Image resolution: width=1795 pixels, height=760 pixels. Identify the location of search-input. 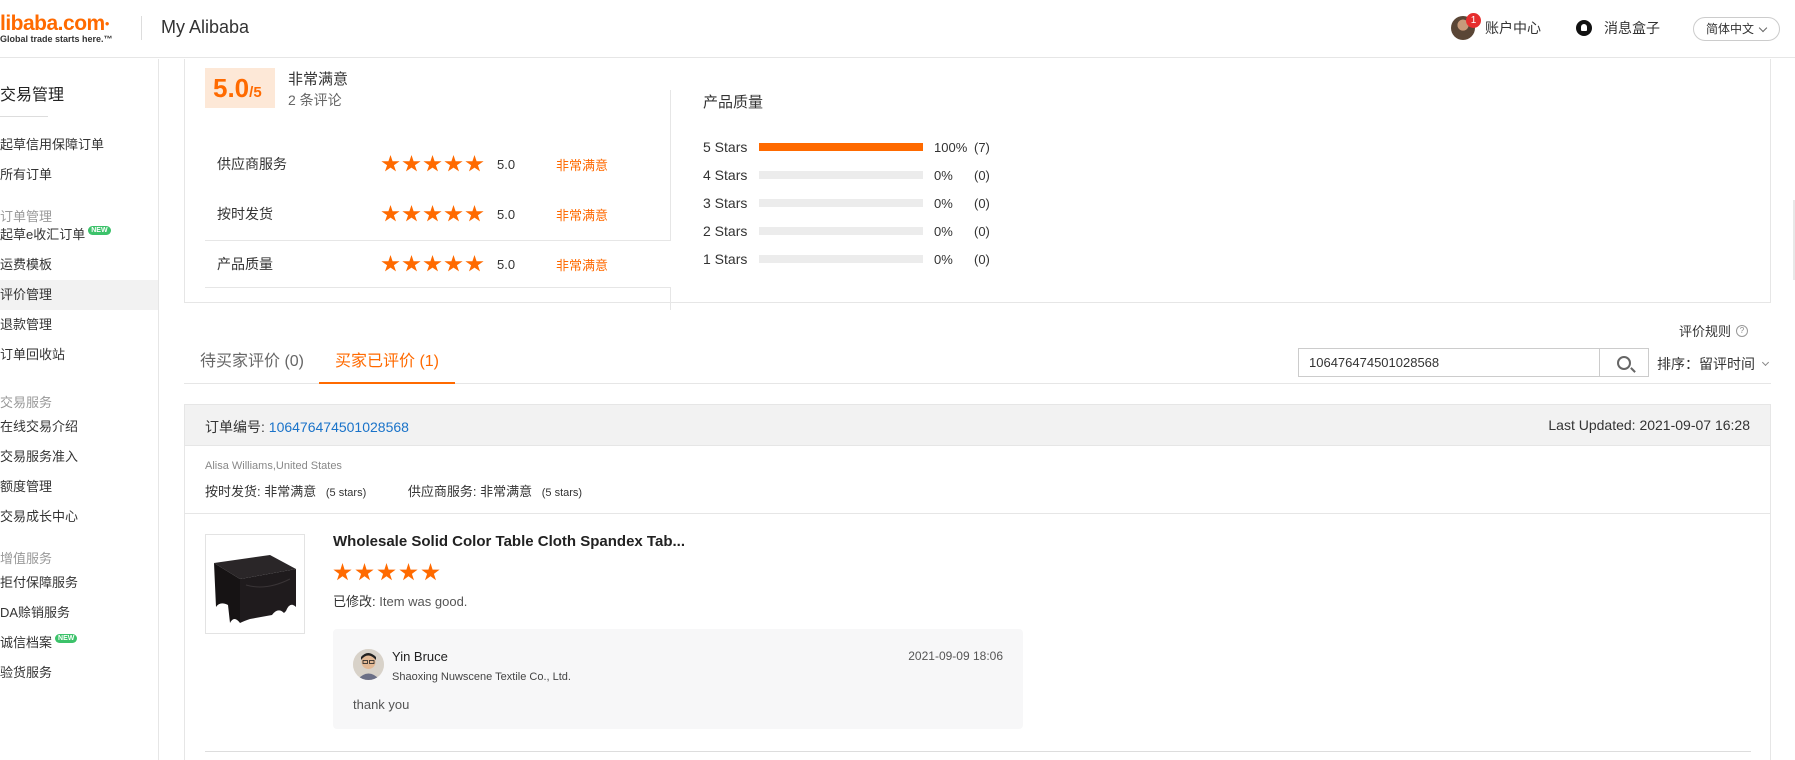
(1450, 362).